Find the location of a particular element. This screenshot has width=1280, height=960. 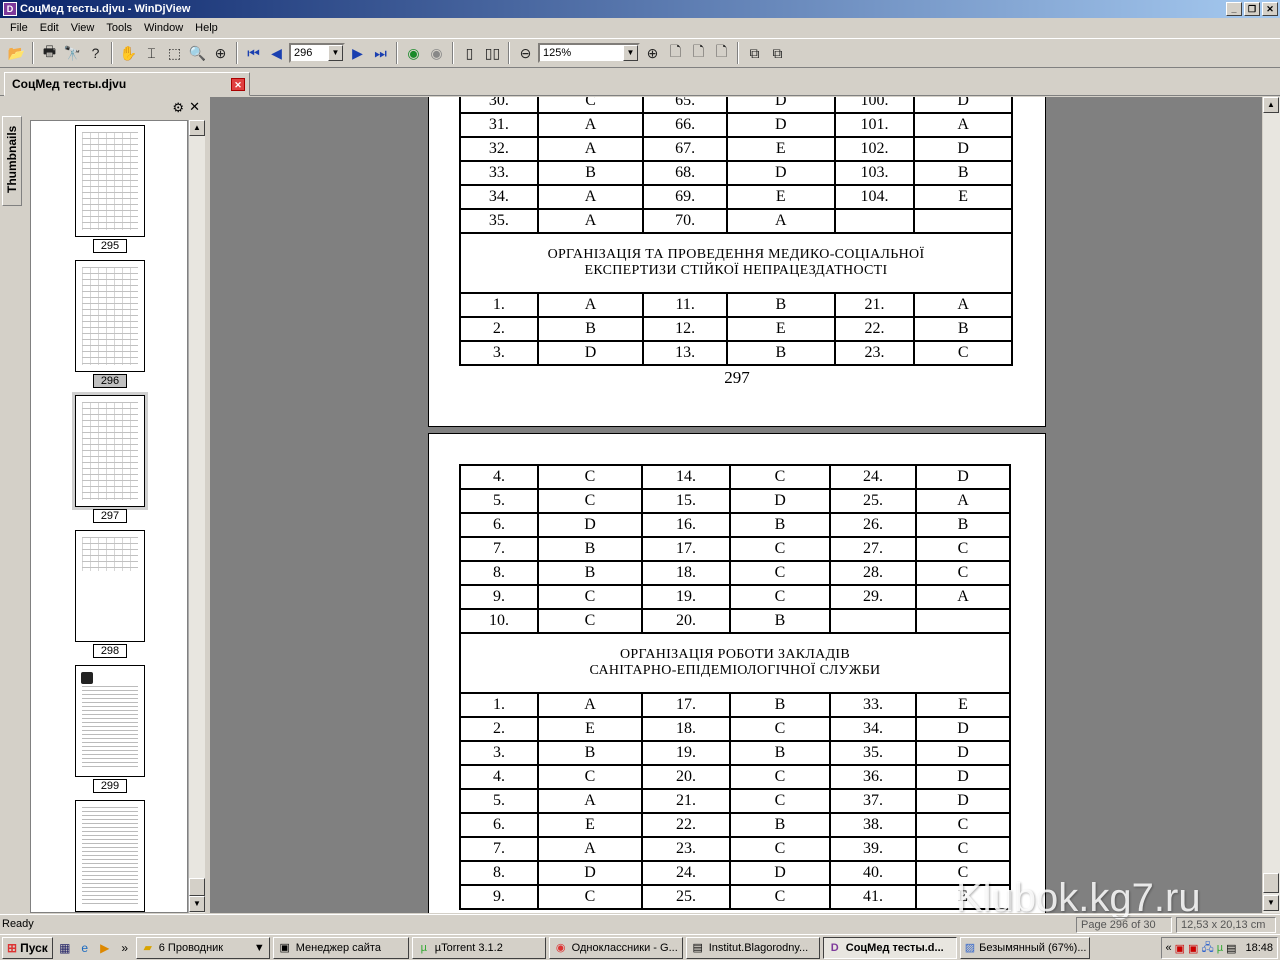

help-icon: ? is located at coordinates (95, 53).